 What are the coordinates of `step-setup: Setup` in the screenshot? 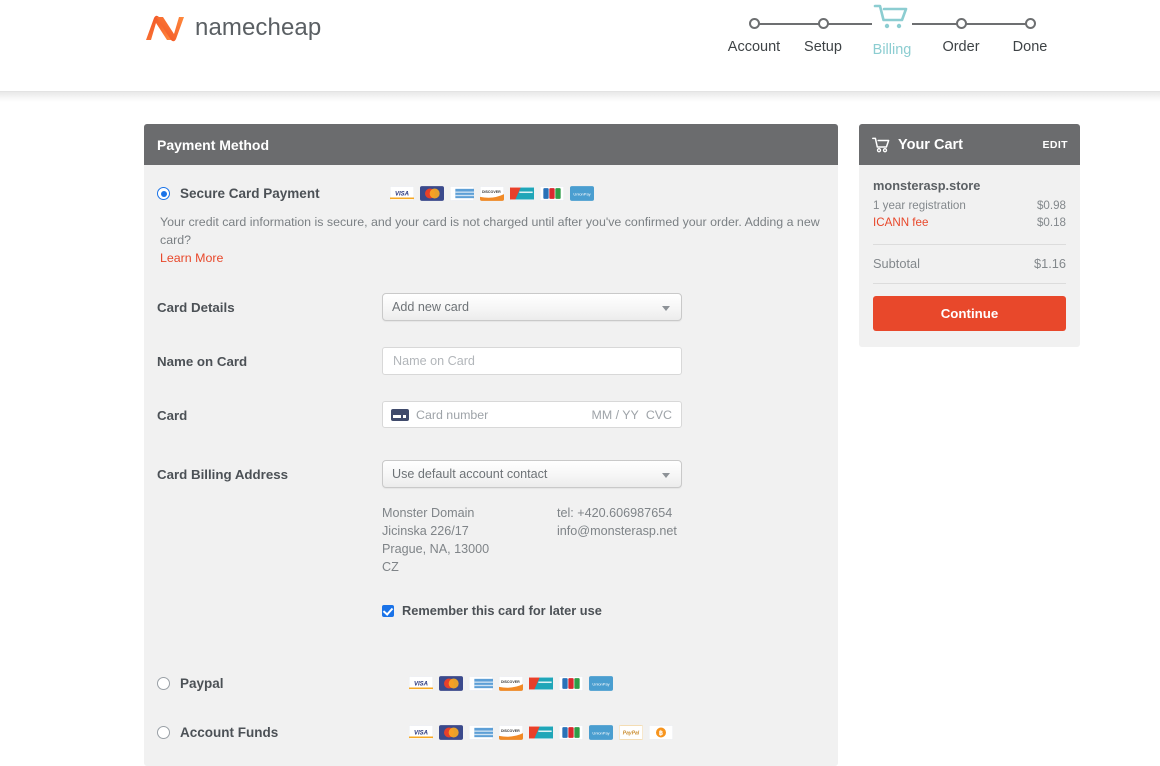 It's located at (823, 34).